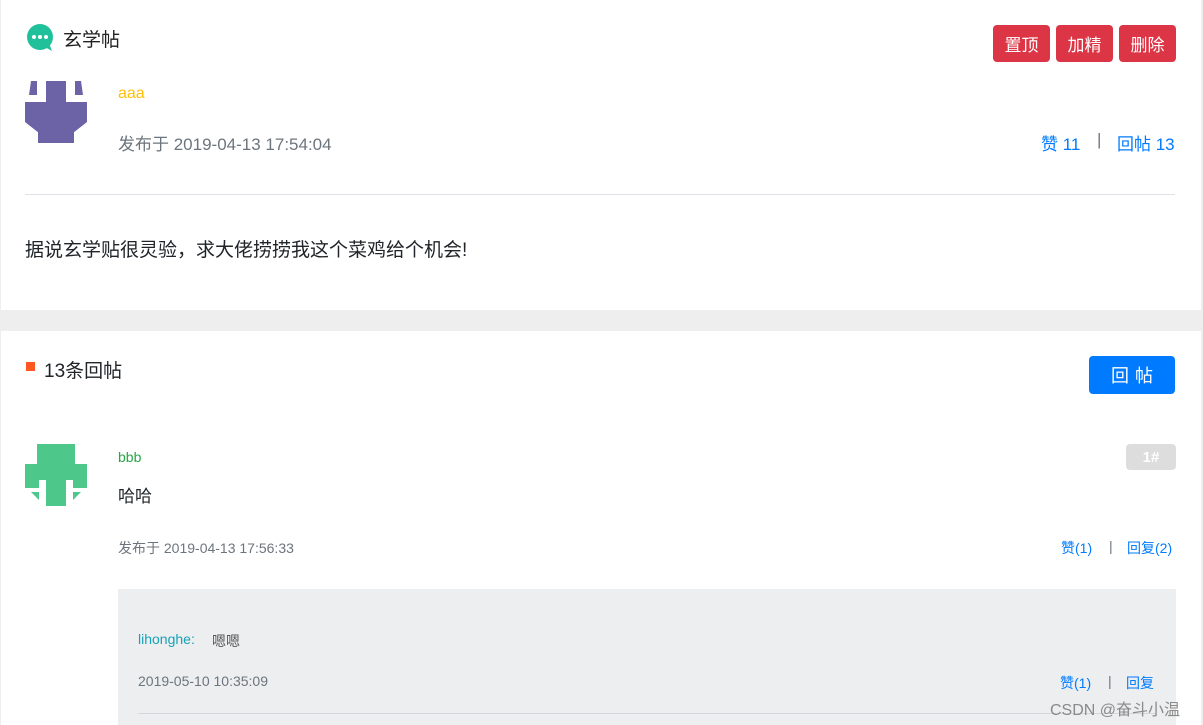 This screenshot has height=725, width=1203. Describe the element at coordinates (40, 38) in the screenshot. I see `chat-bubble-icon` at that location.